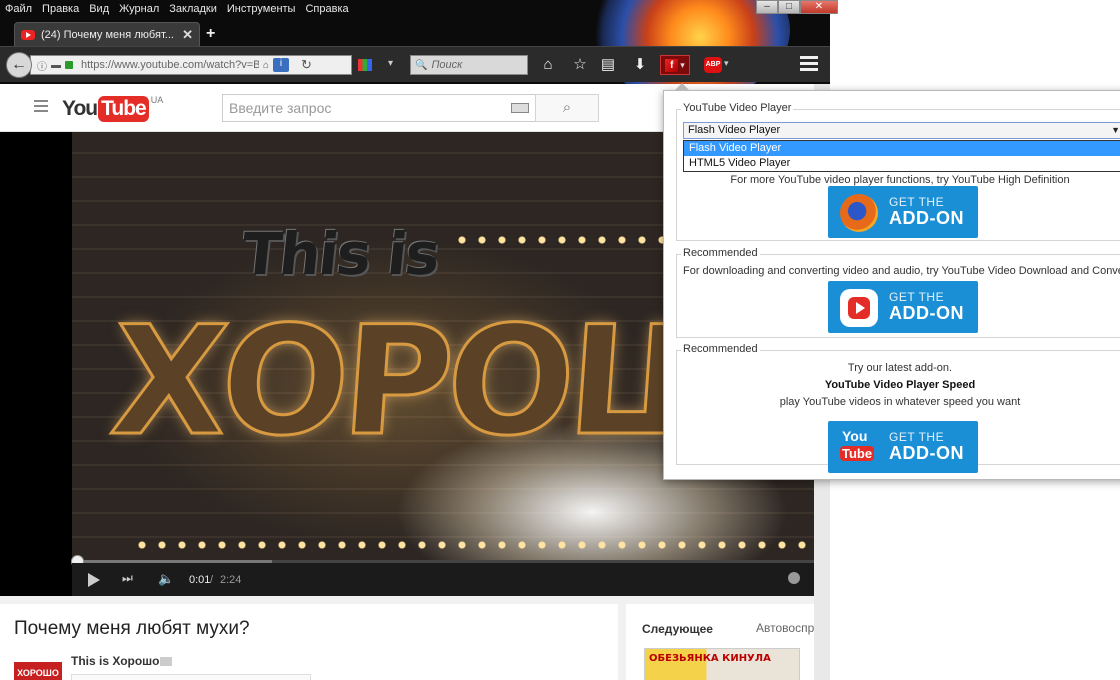 The image size is (1120, 680). I want to click on next-video-thumbnail: ОБЕЗЬЯНКА КИНУЛА, so click(722, 664).